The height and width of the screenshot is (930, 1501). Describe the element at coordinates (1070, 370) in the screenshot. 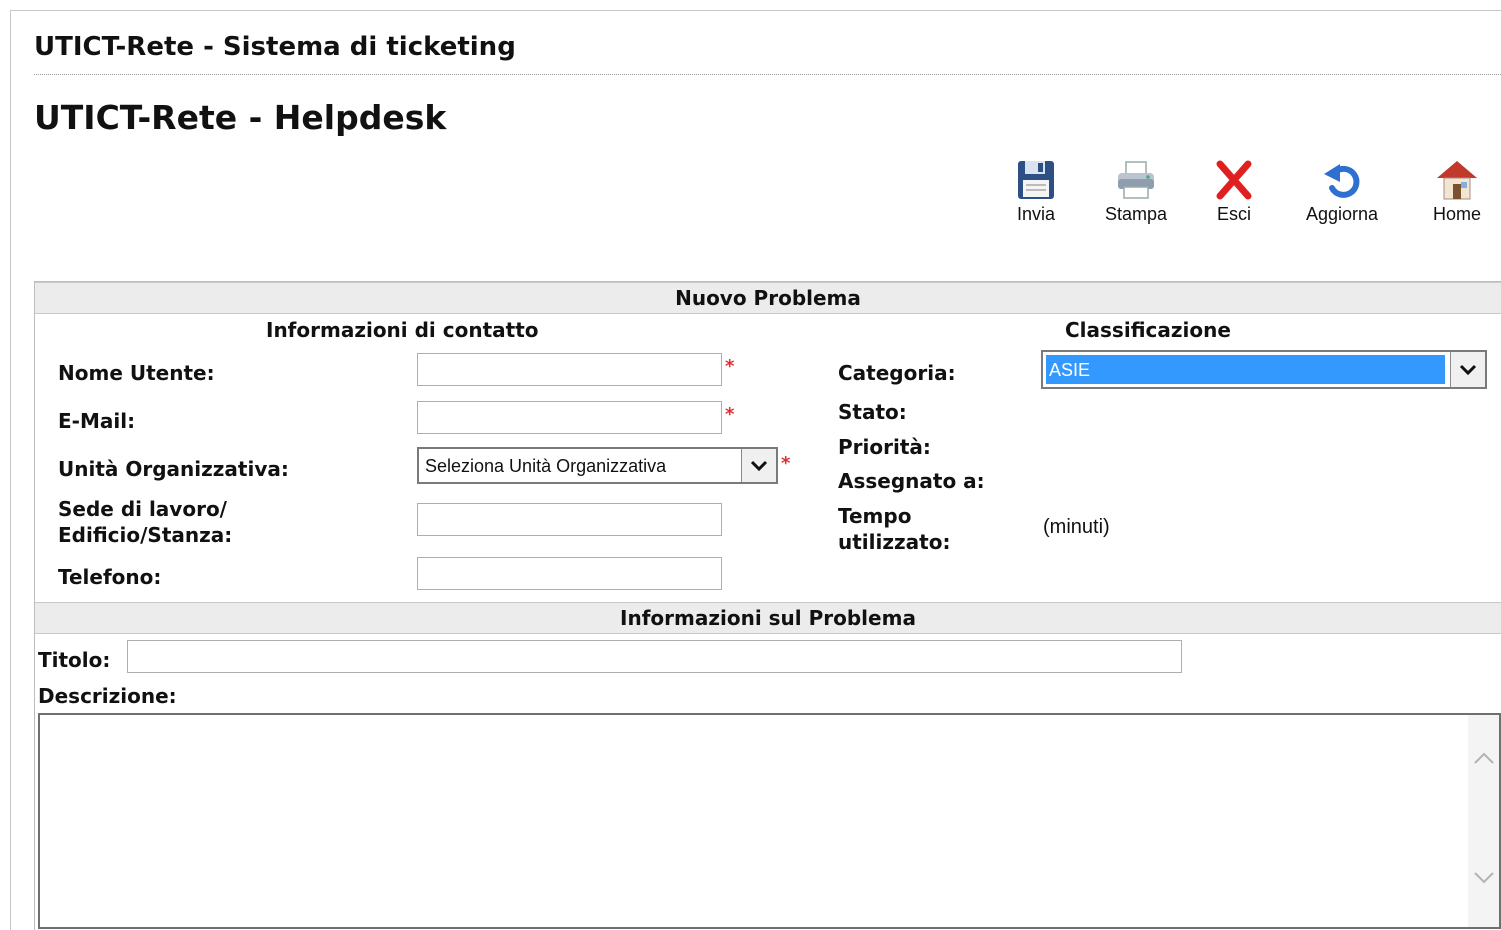

I see `categoria-selected-value: ASIE` at that location.